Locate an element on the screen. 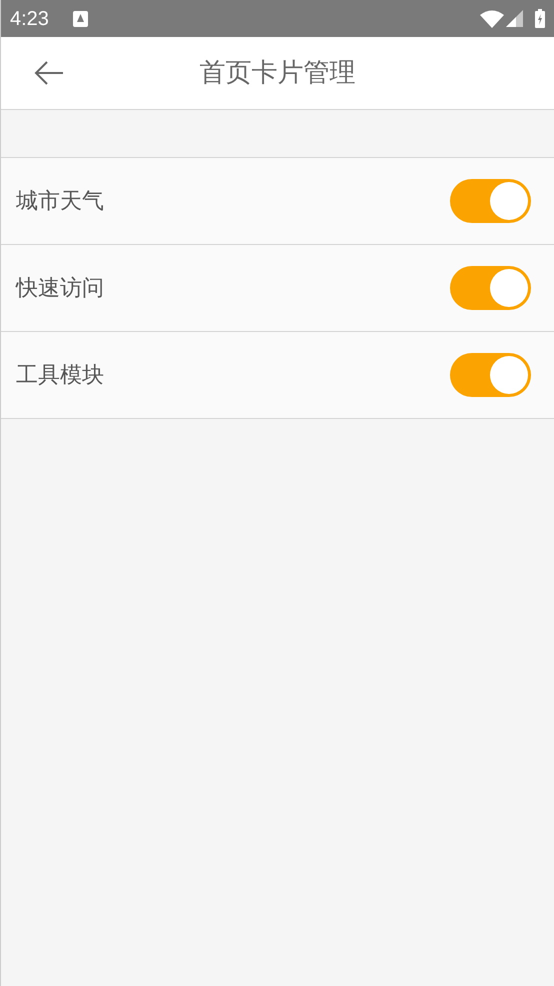 Image resolution: width=554 pixels, height=986 pixels. keyboard-icon is located at coordinates (80, 18).